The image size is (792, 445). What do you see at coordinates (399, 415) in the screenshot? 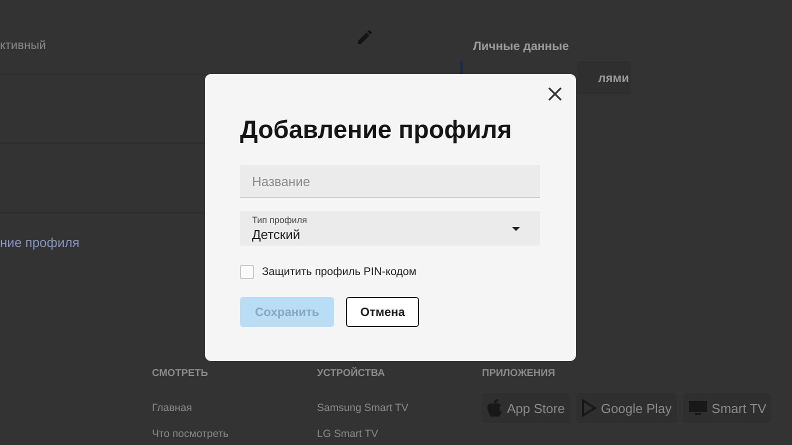
I see `footer-link: Samsung Smart TV` at bounding box center [399, 415].